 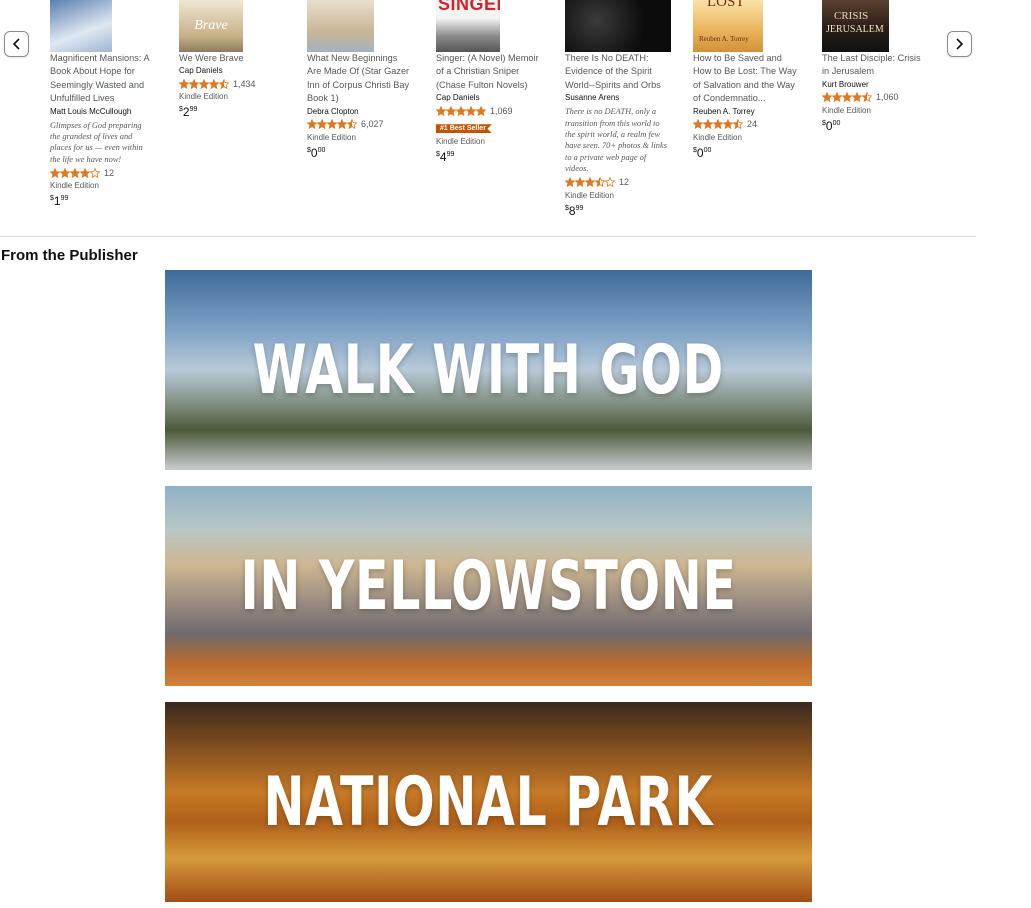 I want to click on banner-text: WALK WITH GOD, so click(x=488, y=370).